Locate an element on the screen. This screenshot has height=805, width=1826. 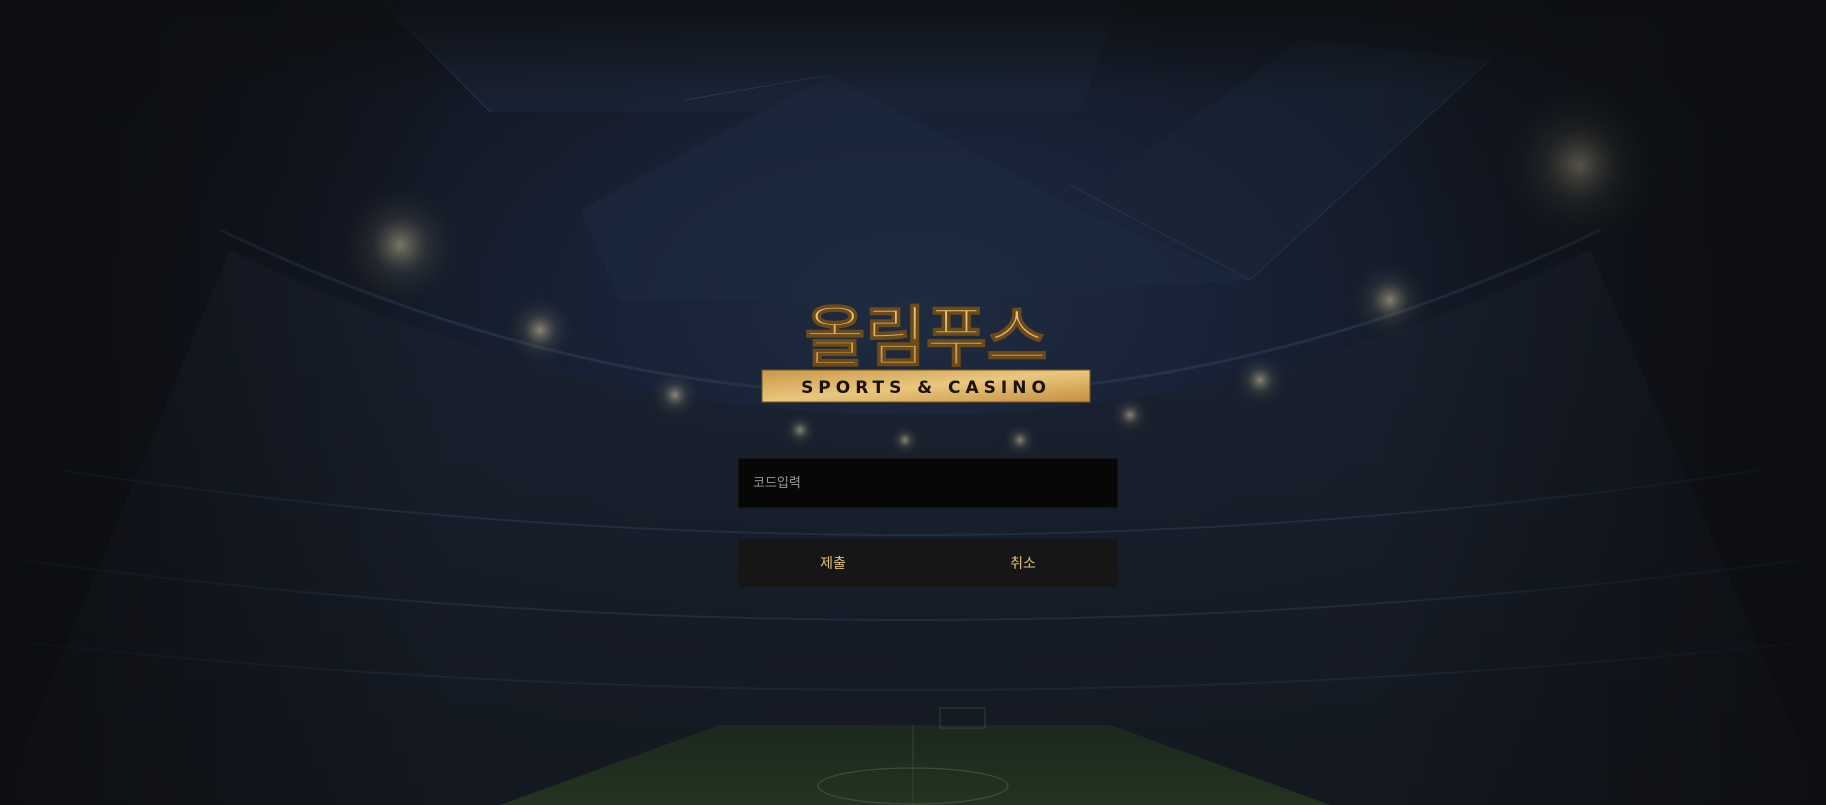
code-input is located at coordinates (928, 483).